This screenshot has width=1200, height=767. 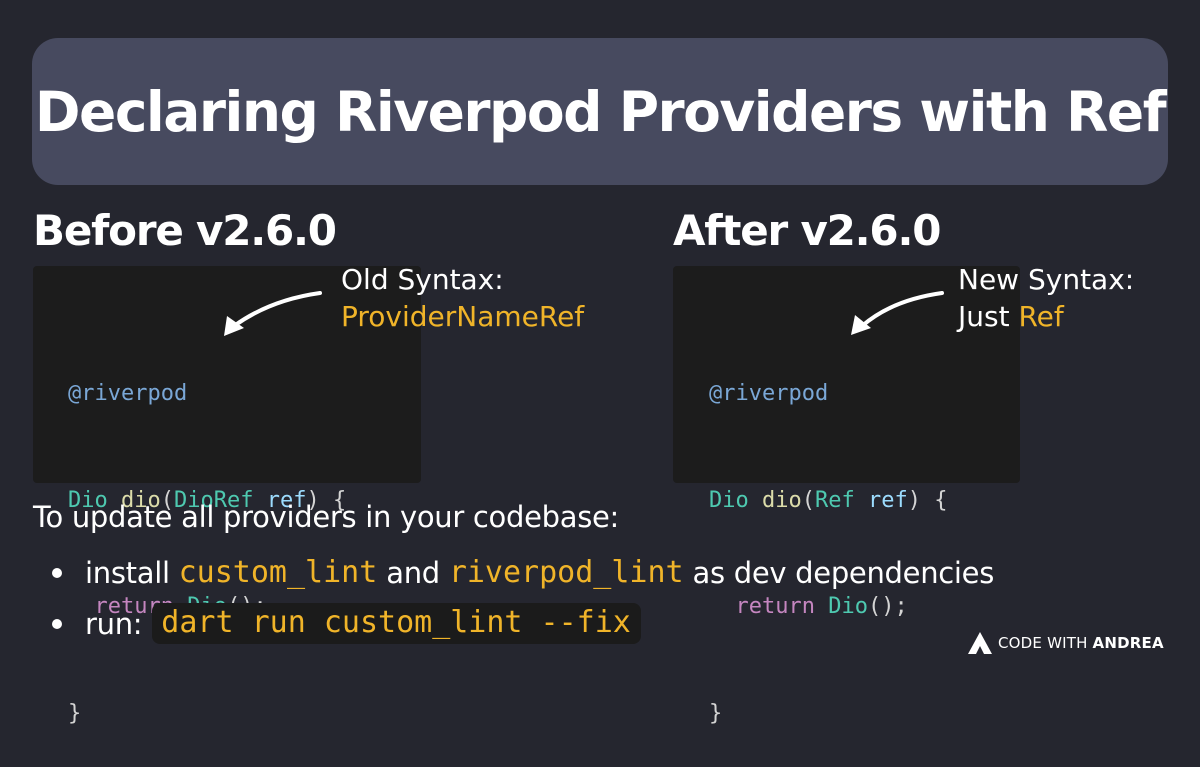 I want to click on package-riverpod-lint: riverpod_lint, so click(x=566, y=572).